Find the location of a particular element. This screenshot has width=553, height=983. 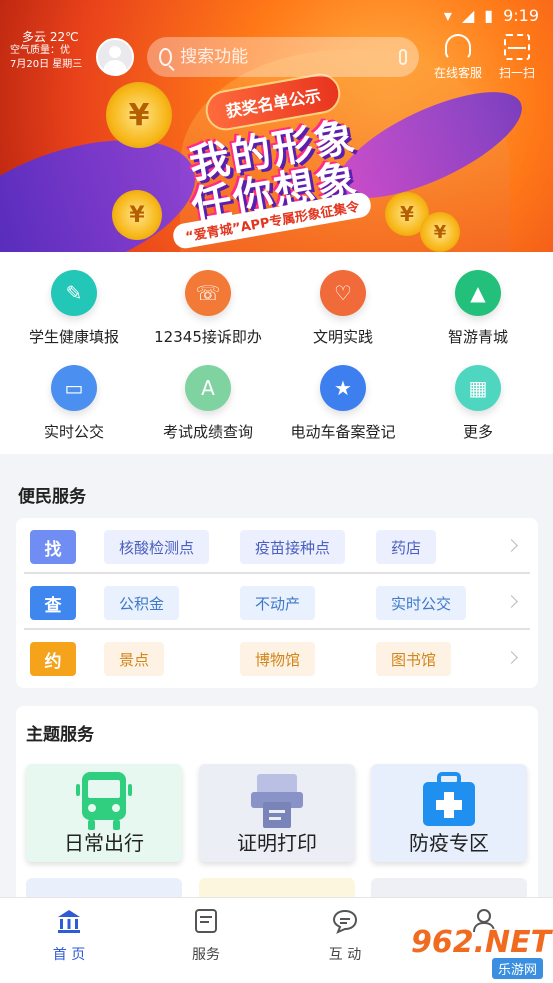

quick-item-bus: ▭ 实时公交 is located at coordinates (74, 403).